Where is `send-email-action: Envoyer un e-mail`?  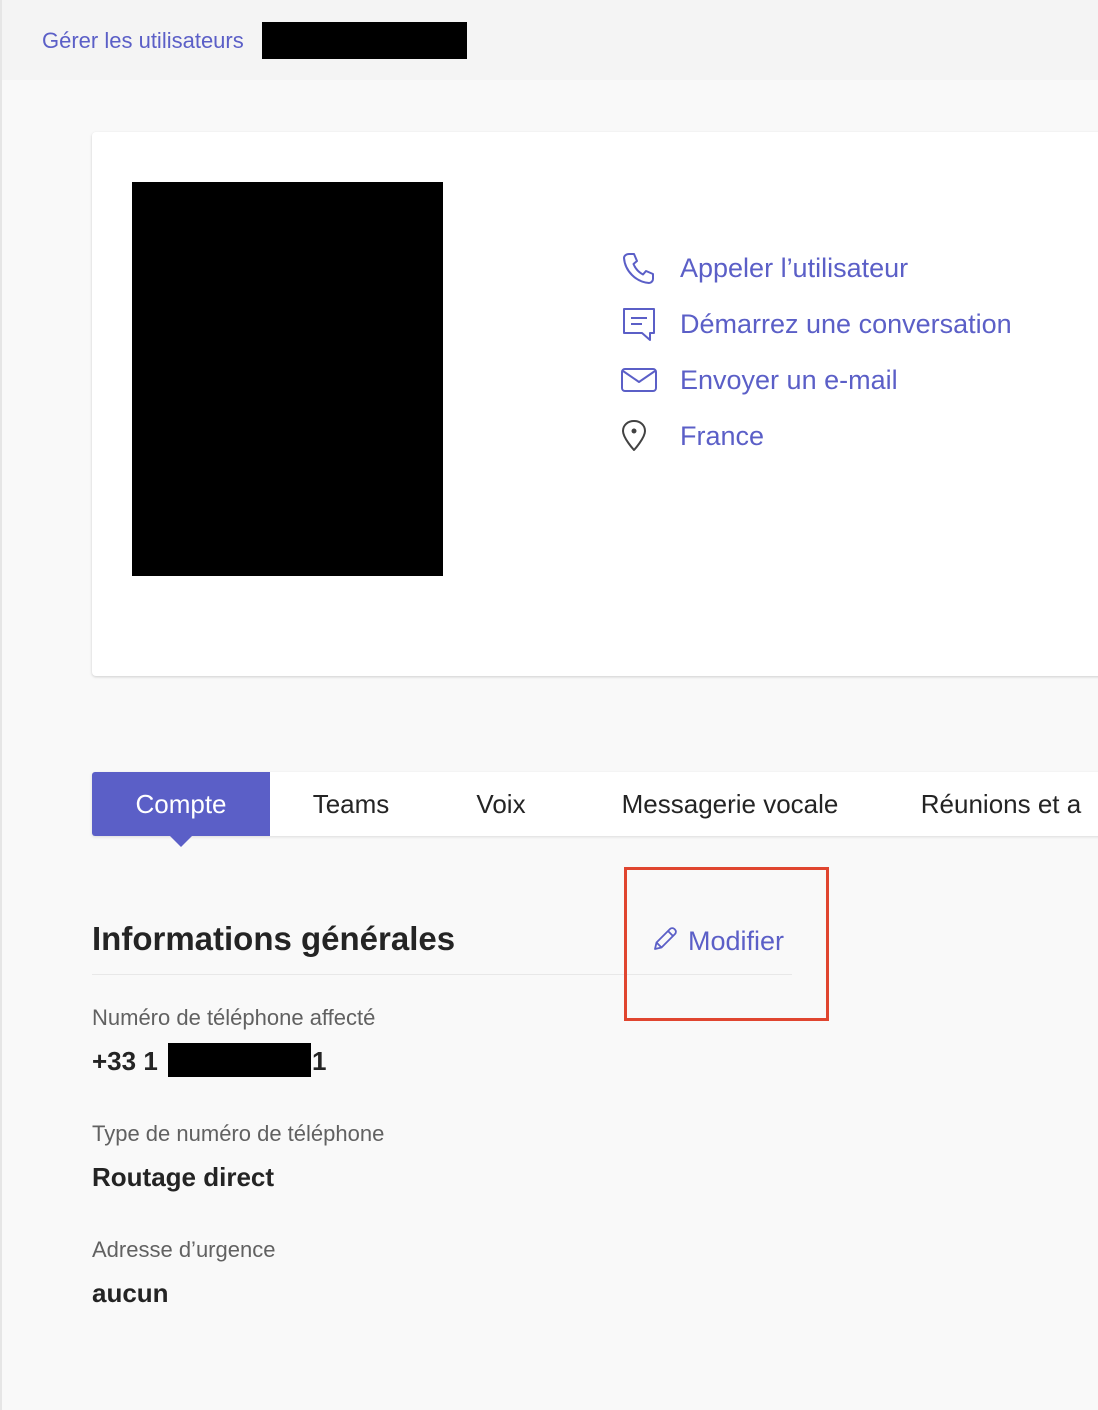
send-email-action: Envoyer un e-mail is located at coordinates (816, 380).